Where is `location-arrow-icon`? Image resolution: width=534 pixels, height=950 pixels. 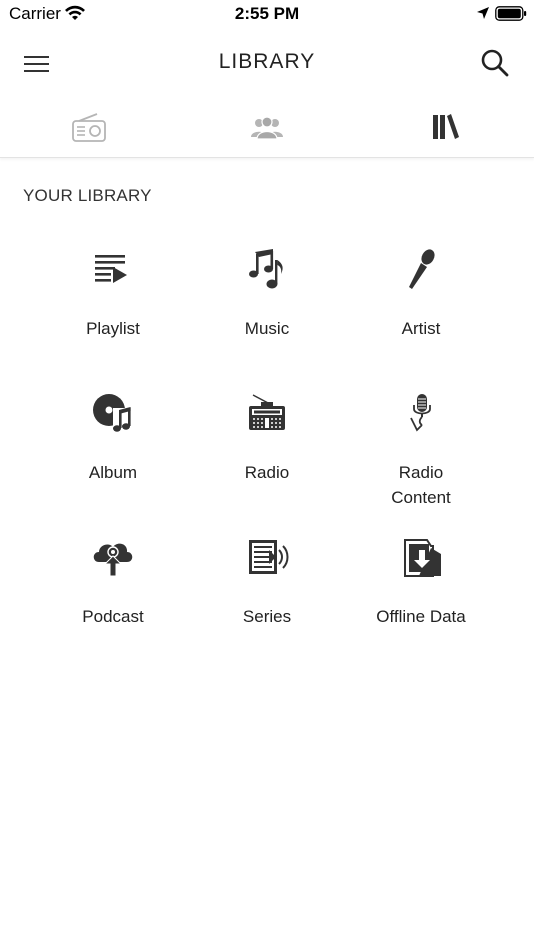 location-arrow-icon is located at coordinates (483, 13).